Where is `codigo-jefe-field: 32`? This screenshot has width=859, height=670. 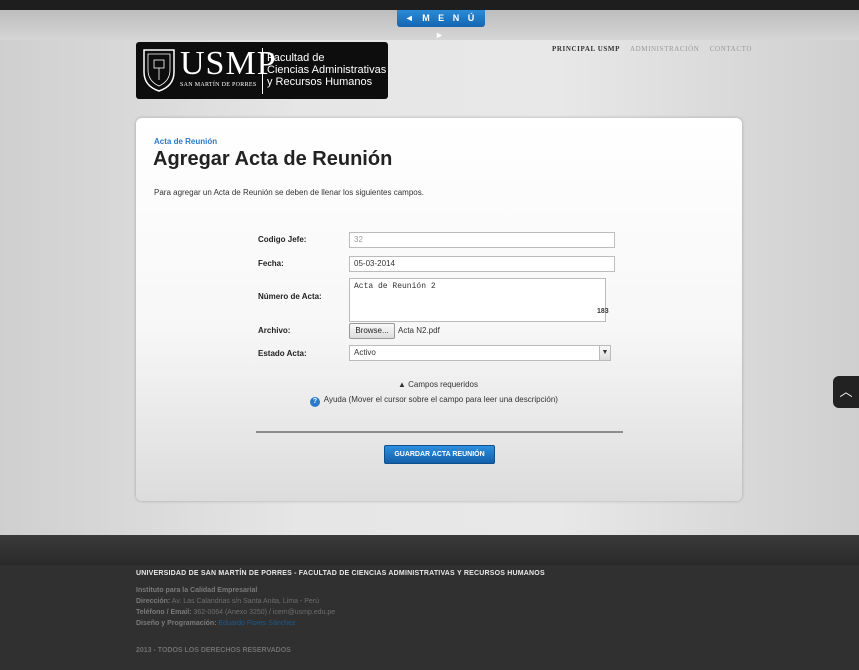
codigo-jefe-field: 32 is located at coordinates (482, 240).